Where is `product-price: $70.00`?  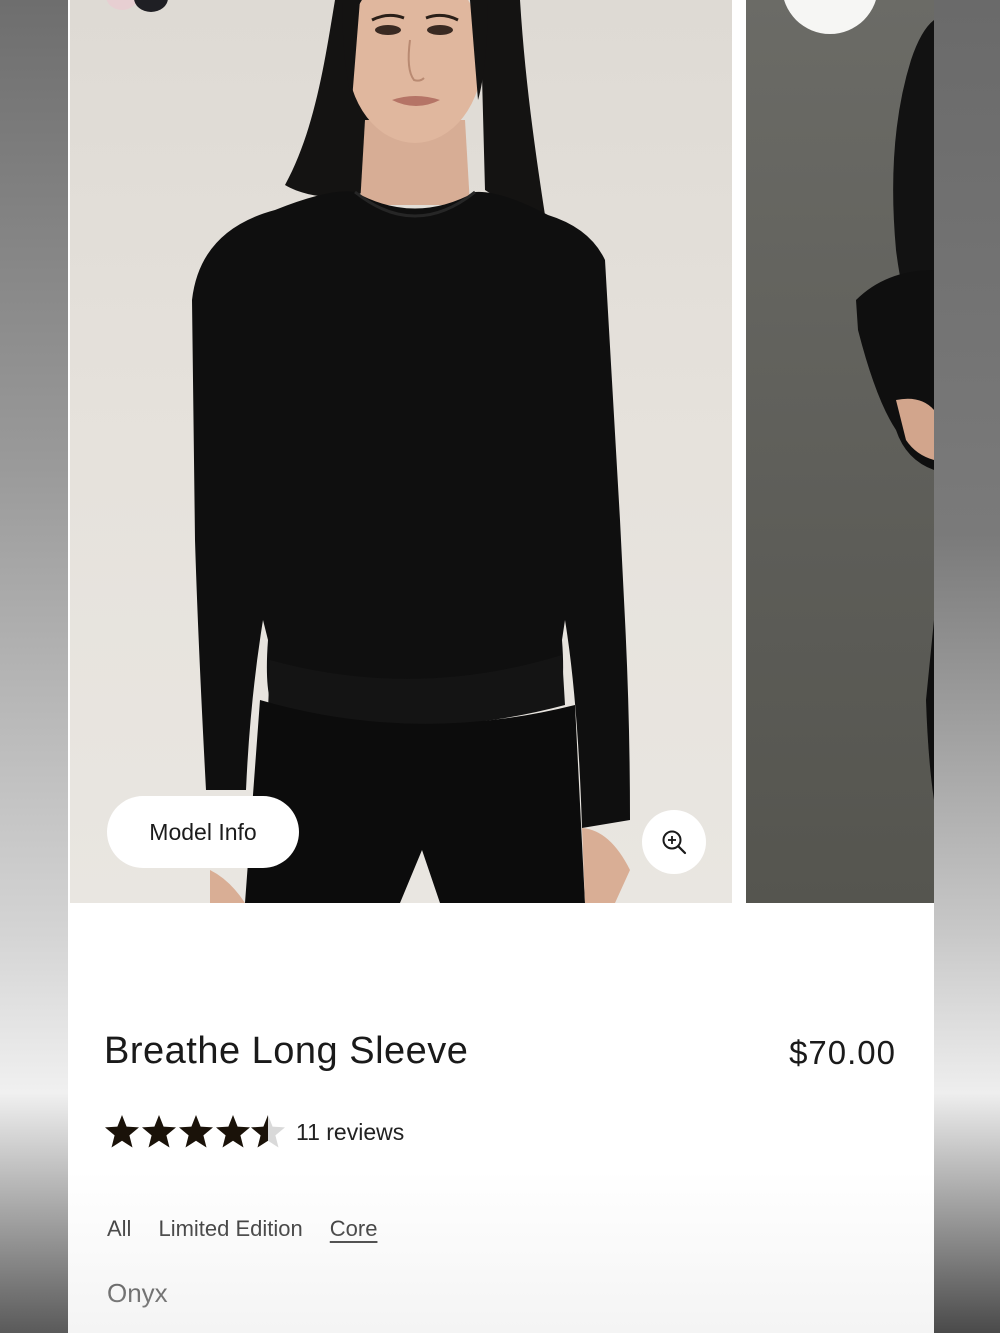 product-price: $70.00 is located at coordinates (842, 1052).